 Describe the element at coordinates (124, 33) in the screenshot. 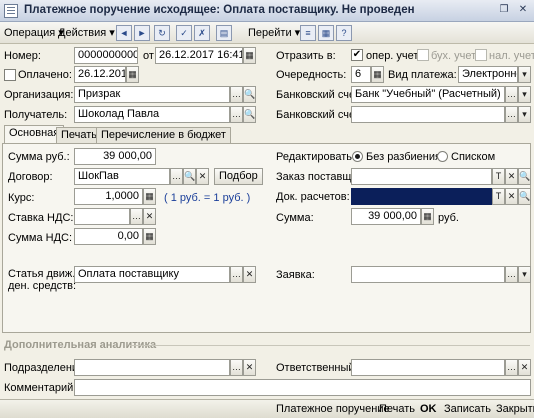

I see `back-icon: ◄` at that location.